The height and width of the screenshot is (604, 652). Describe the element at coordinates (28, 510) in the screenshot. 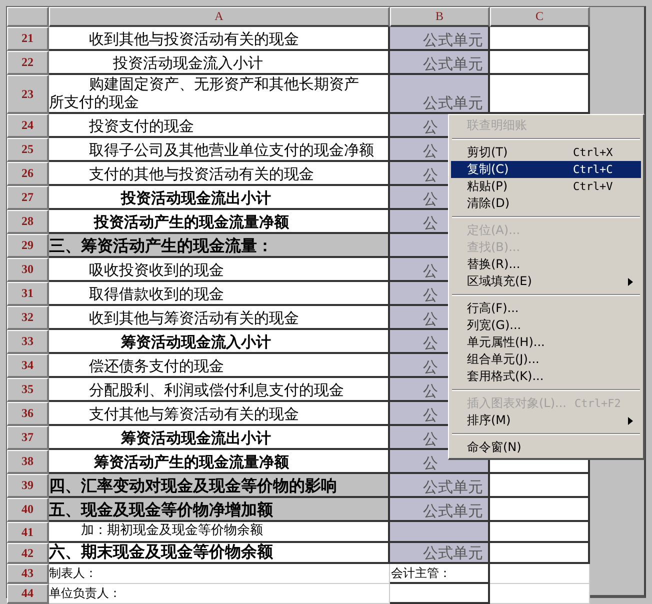

I see `row-number: 40` at that location.